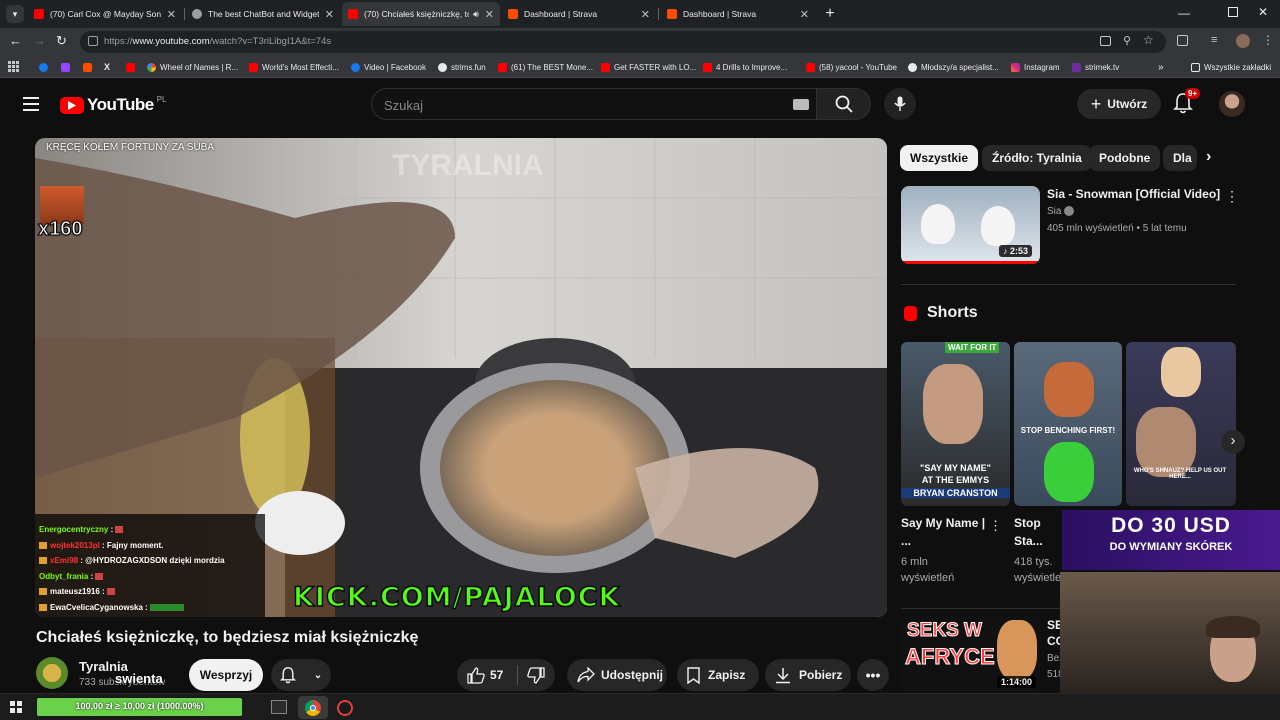 The image size is (1280, 720). Describe the element at coordinates (1125, 158) in the screenshot. I see `chip-similar: Podobne` at that location.